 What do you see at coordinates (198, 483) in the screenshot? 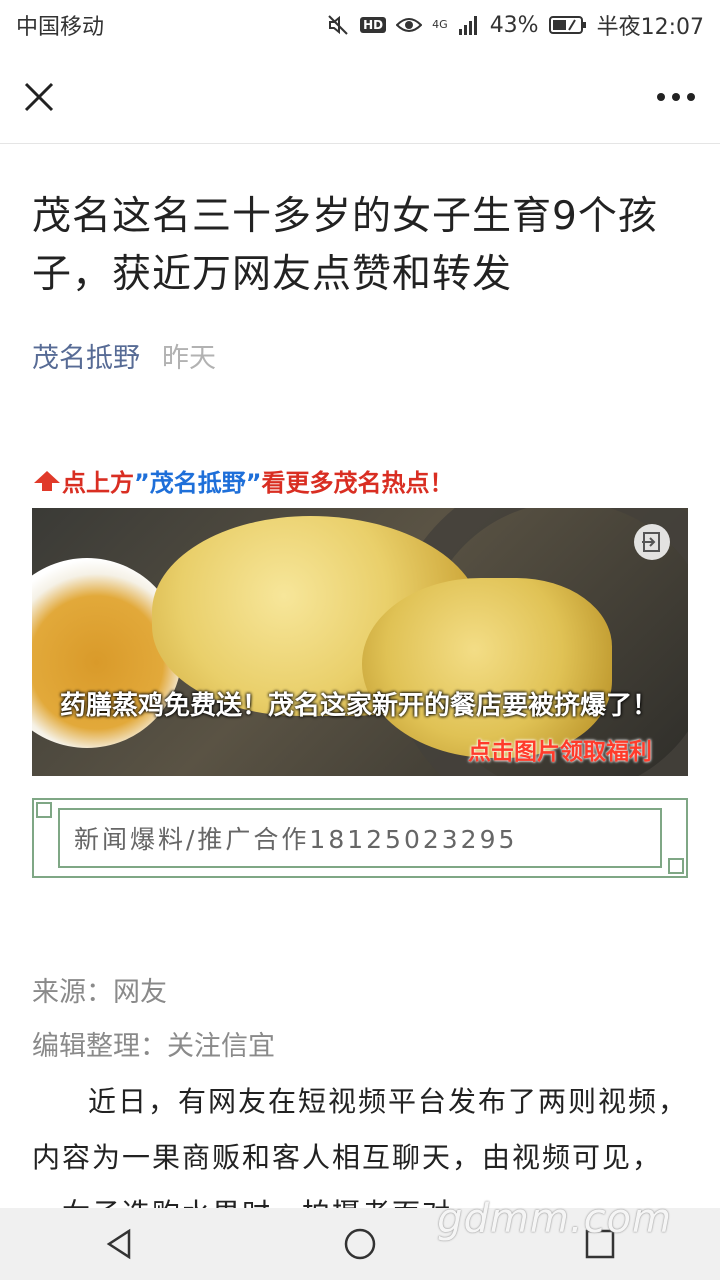
I see `promo-account-name: ”茂名抵野”` at bounding box center [198, 483].